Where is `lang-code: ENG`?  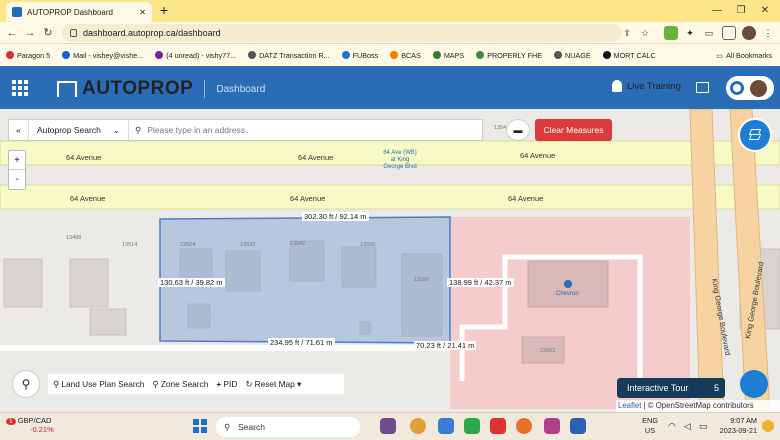
lang-code: ENG is located at coordinates (650, 420).